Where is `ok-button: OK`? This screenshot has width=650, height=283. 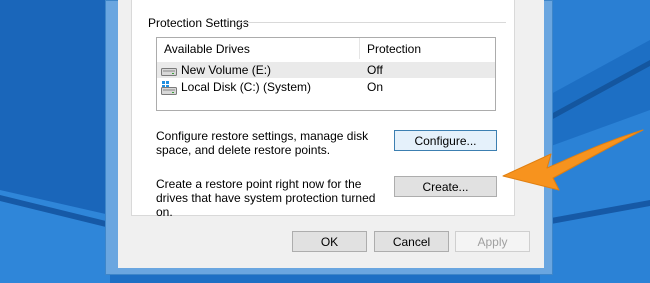
ok-button: OK is located at coordinates (329, 241).